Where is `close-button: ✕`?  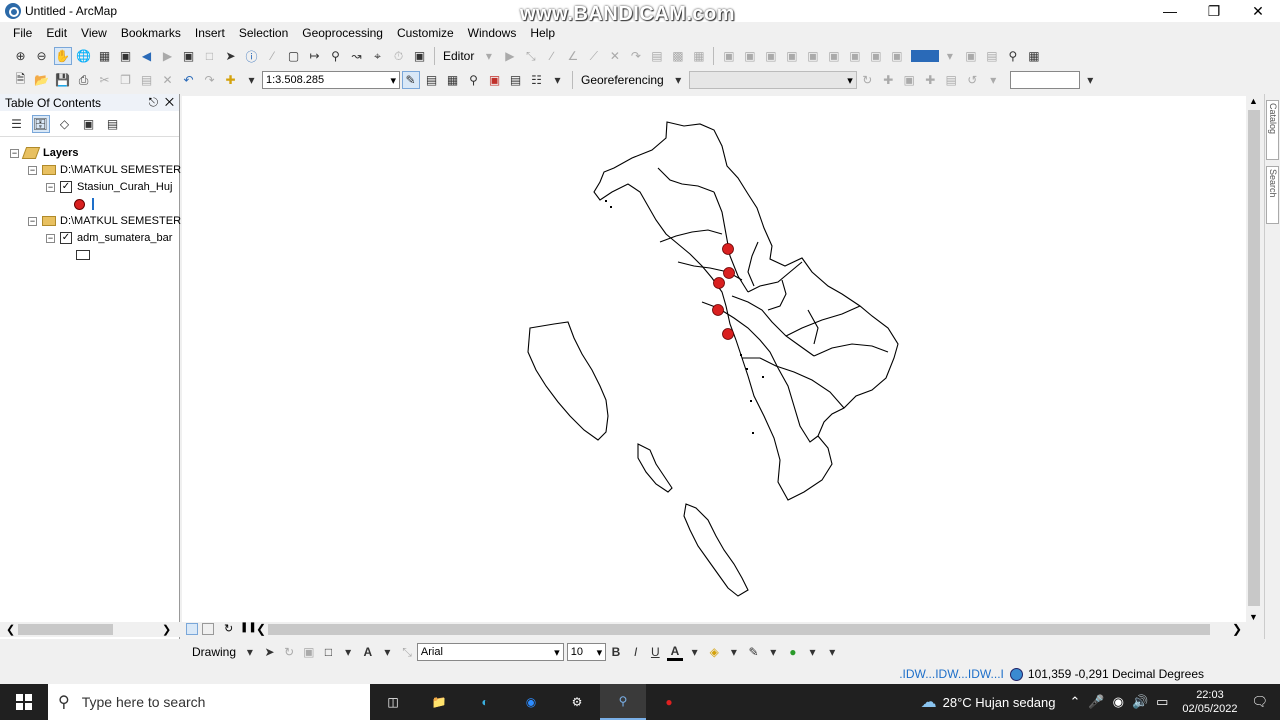 close-button: ✕ is located at coordinates (1258, 11).